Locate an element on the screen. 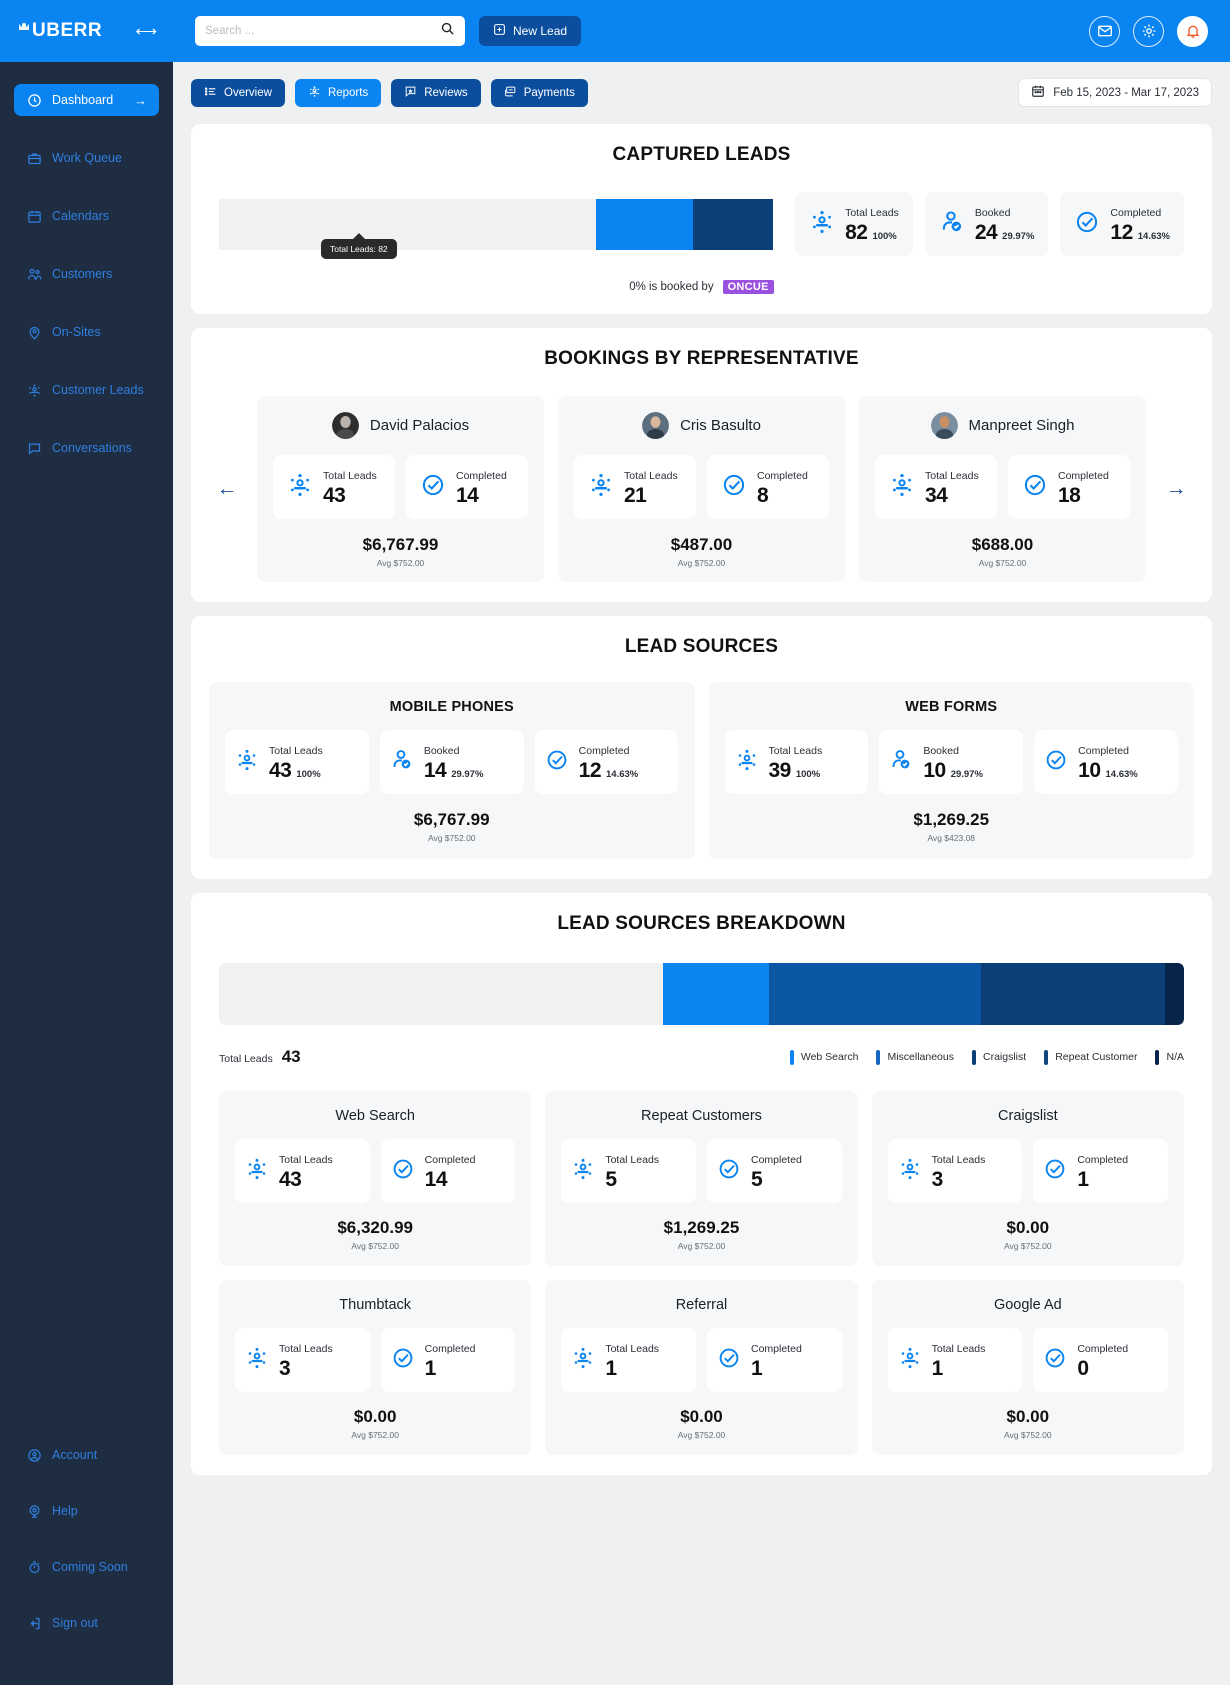  reps-prev-button: ← is located at coordinates (227, 489).